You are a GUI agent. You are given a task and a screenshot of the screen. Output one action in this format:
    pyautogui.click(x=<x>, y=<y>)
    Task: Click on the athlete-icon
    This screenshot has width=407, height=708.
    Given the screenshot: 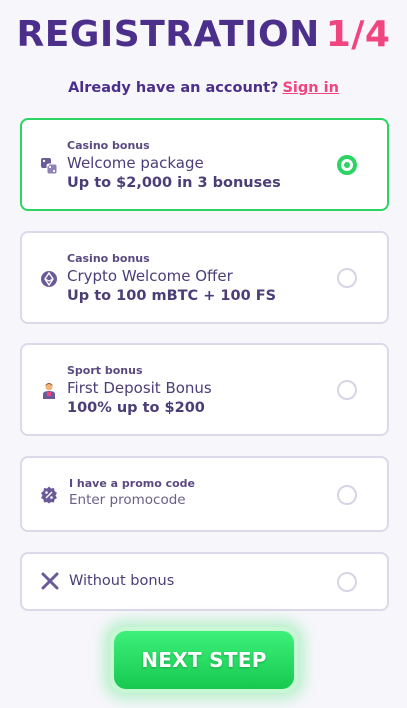 What is the action you would take?
    pyautogui.click(x=49, y=391)
    